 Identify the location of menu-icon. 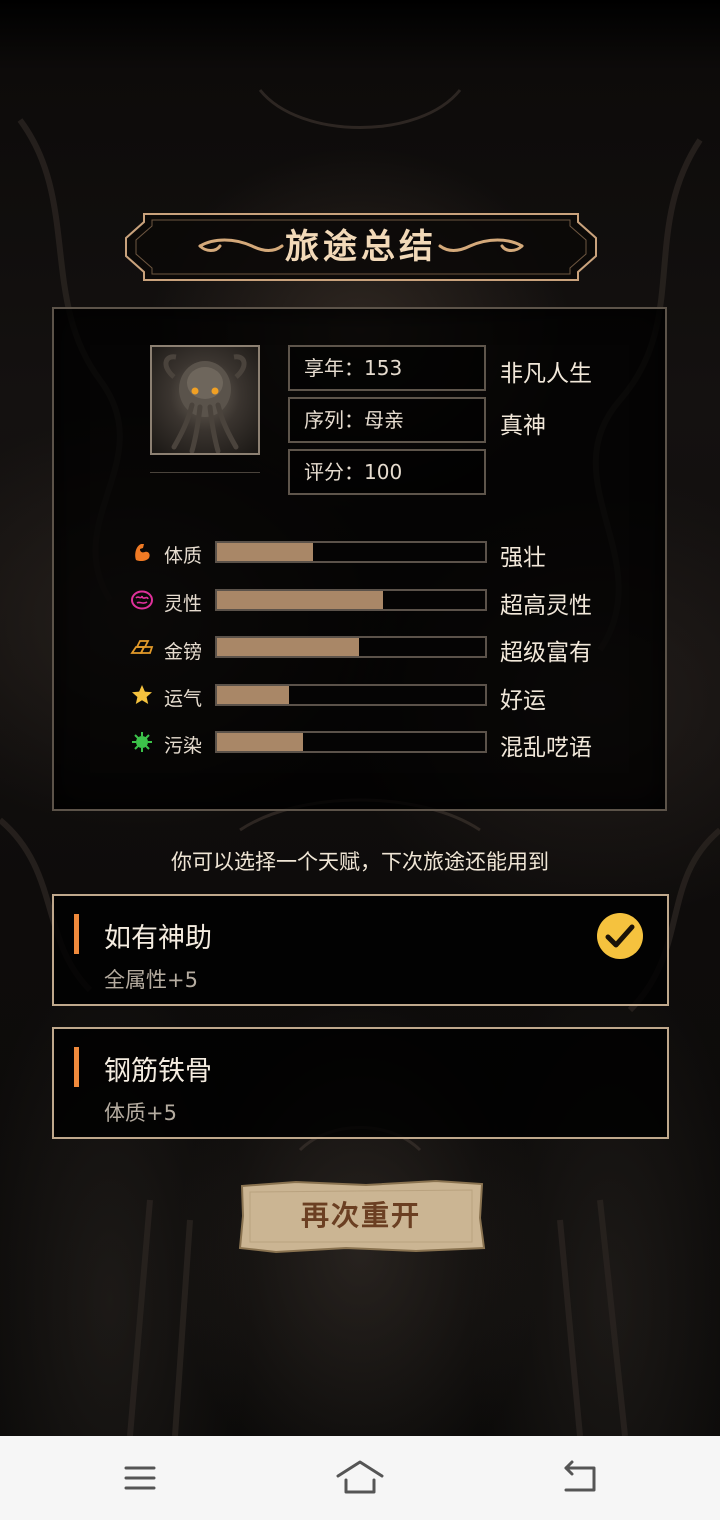
(140, 1478).